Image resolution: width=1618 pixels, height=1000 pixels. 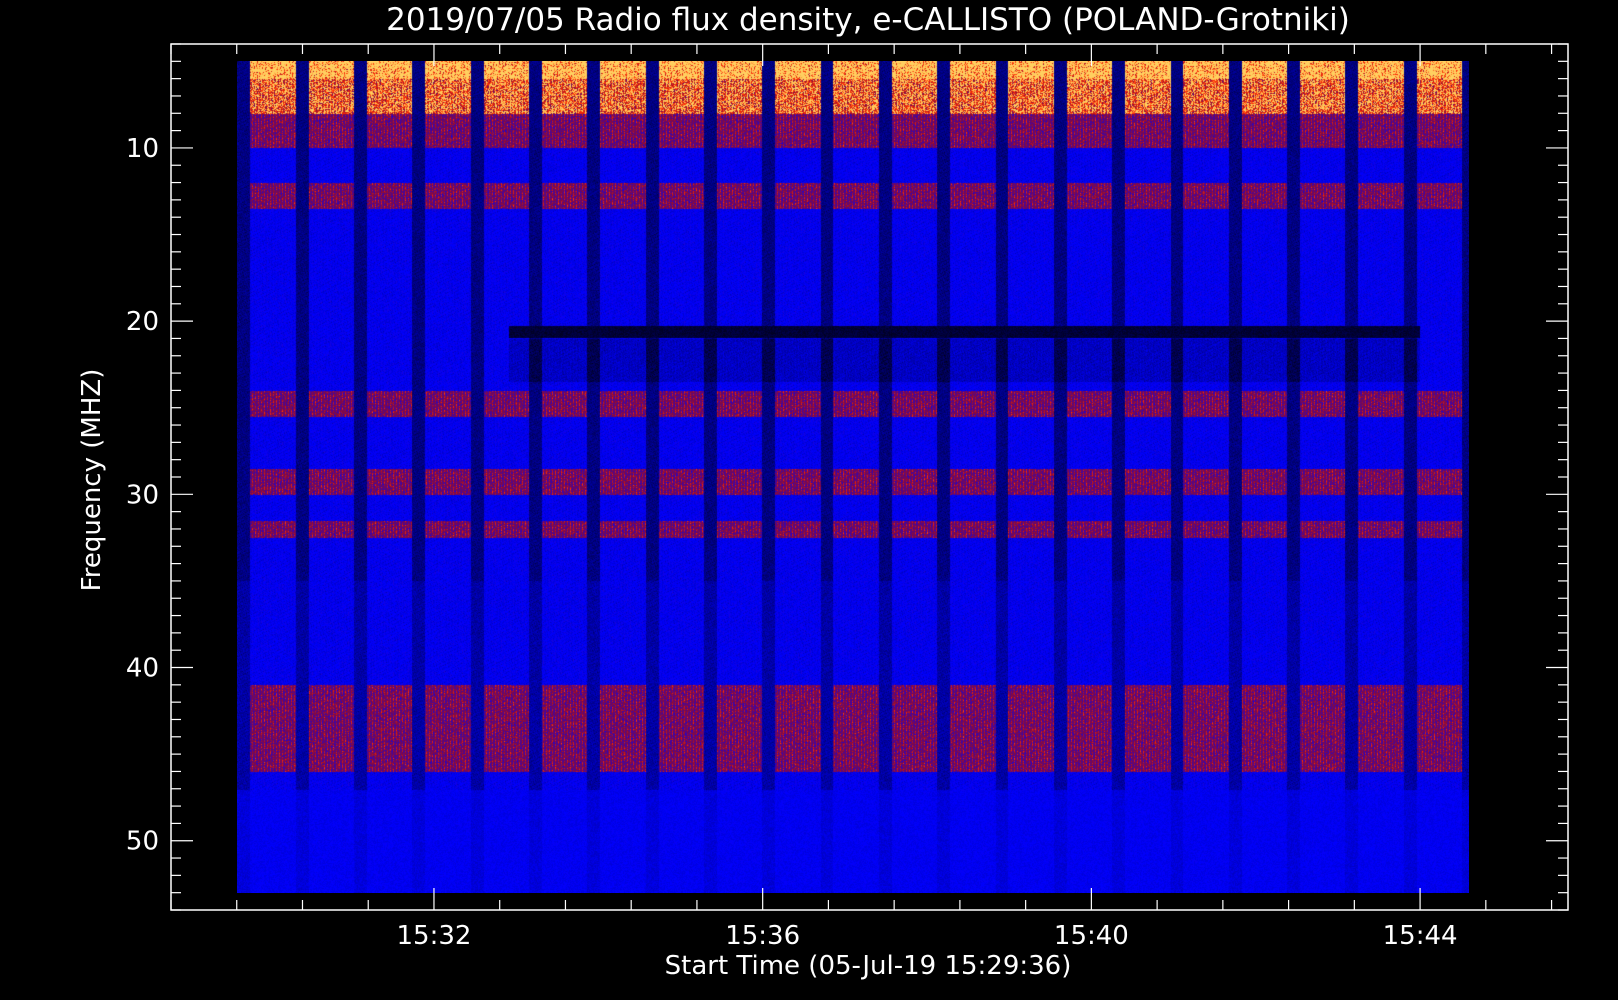 What do you see at coordinates (1091, 936) in the screenshot?
I see `x-tick-label: 15:40` at bounding box center [1091, 936].